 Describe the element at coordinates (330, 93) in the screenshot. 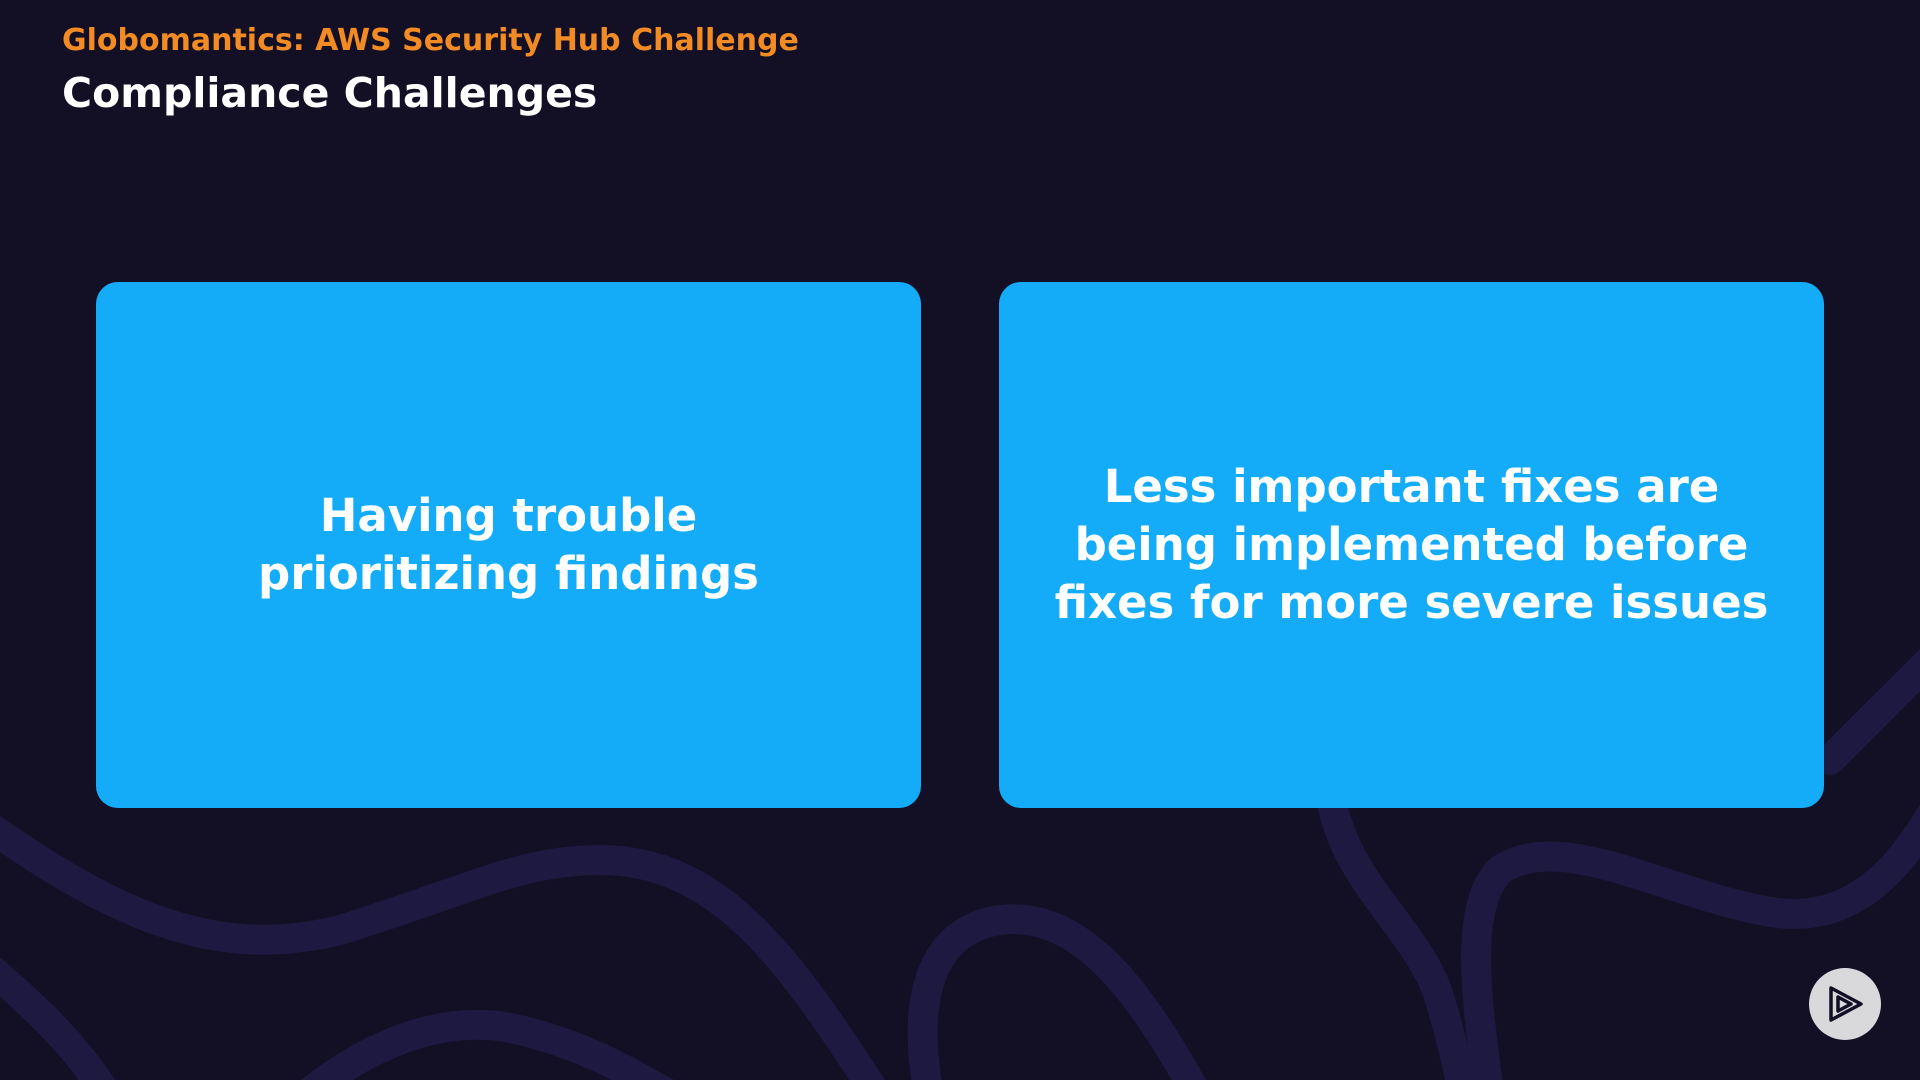

I see `page-title: Compliance Challenges` at that location.